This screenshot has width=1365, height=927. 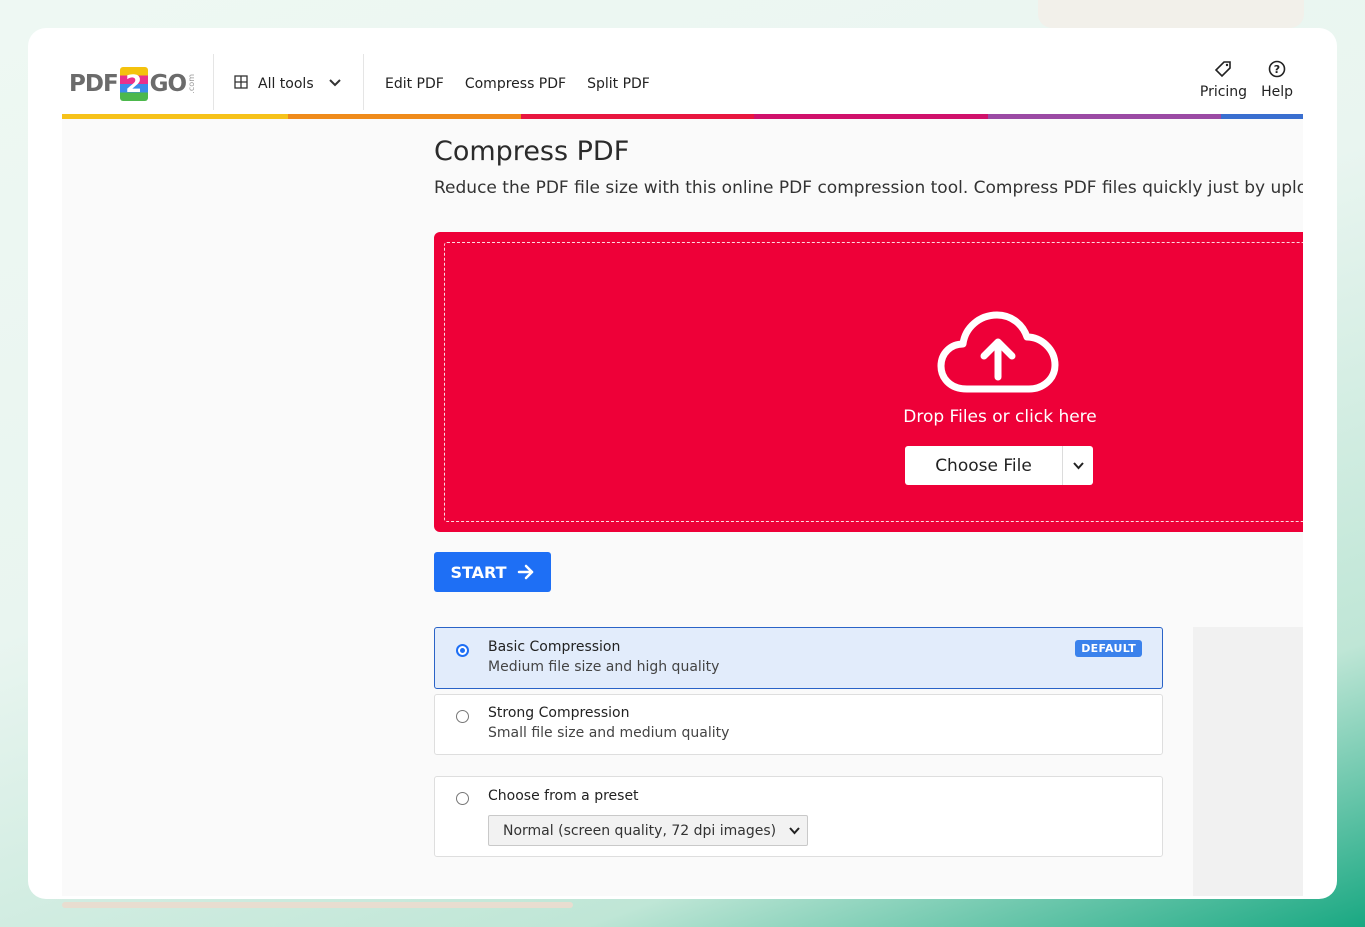 I want to click on nav-link-compress-pdf: Compress PDF, so click(x=515, y=84).